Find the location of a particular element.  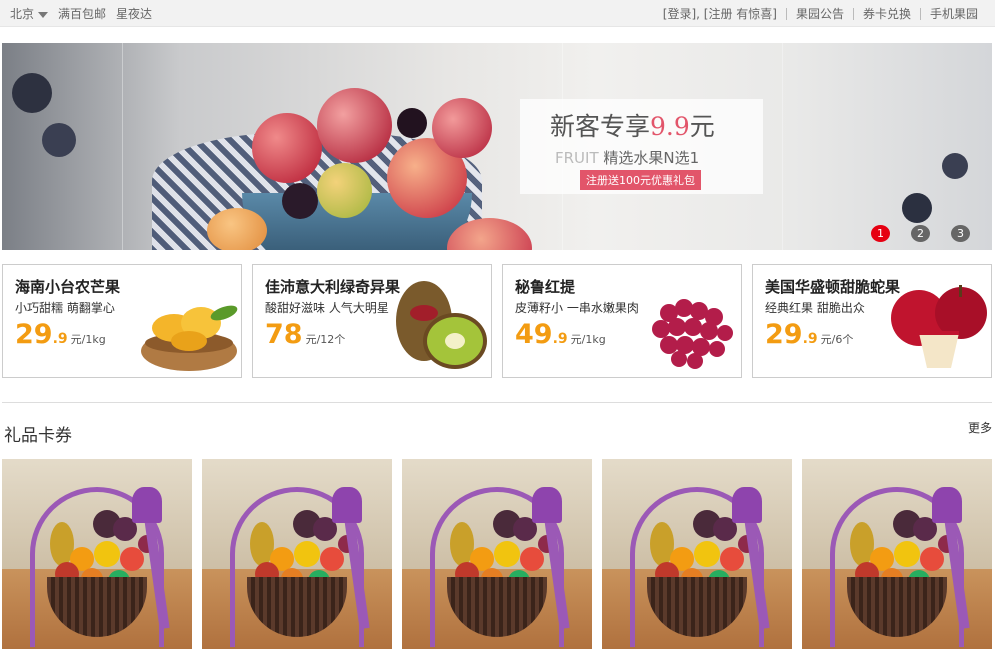

price-unit: 元/12个 is located at coordinates (325, 339).